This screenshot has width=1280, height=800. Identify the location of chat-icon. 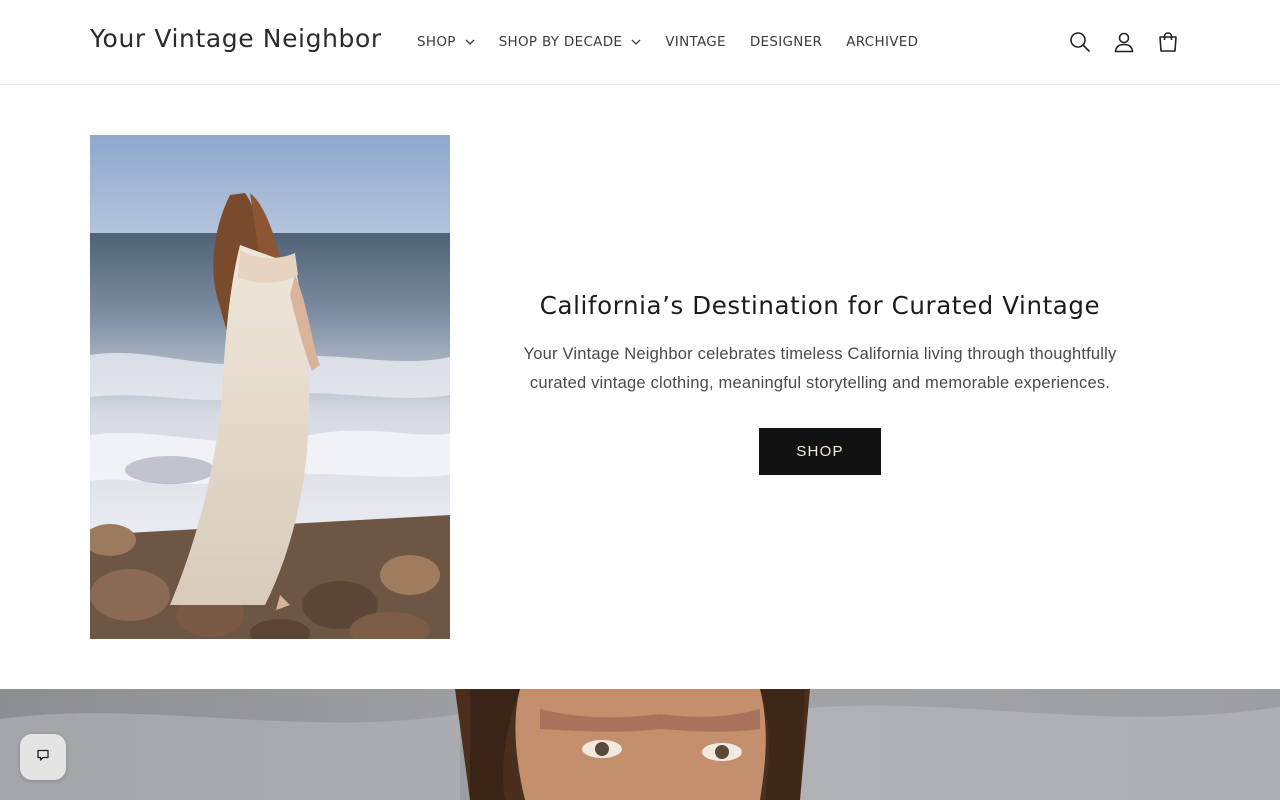
(43, 757).